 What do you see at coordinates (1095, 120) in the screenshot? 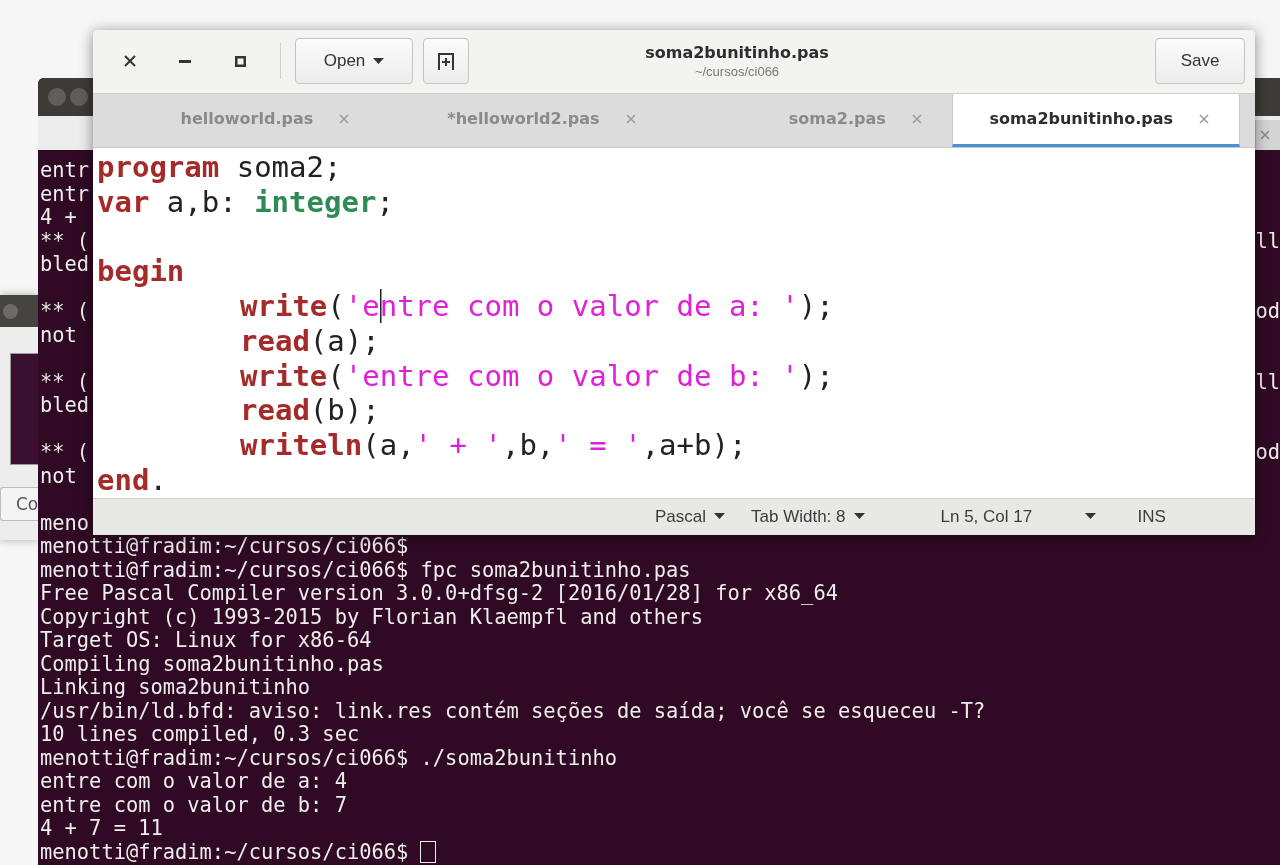
I see `file-tab: soma2bunitinho.pas` at bounding box center [1095, 120].